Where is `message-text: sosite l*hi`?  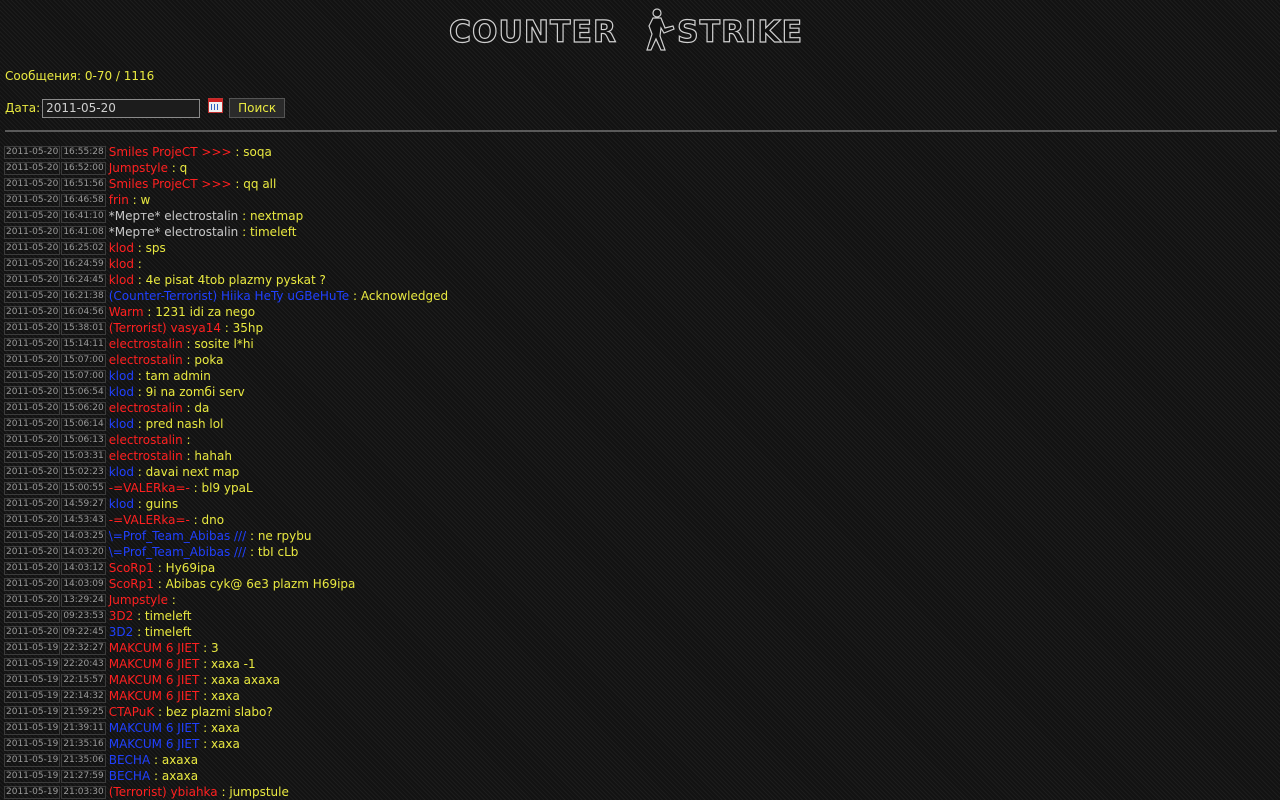
message-text: sosite l*hi is located at coordinates (224, 344).